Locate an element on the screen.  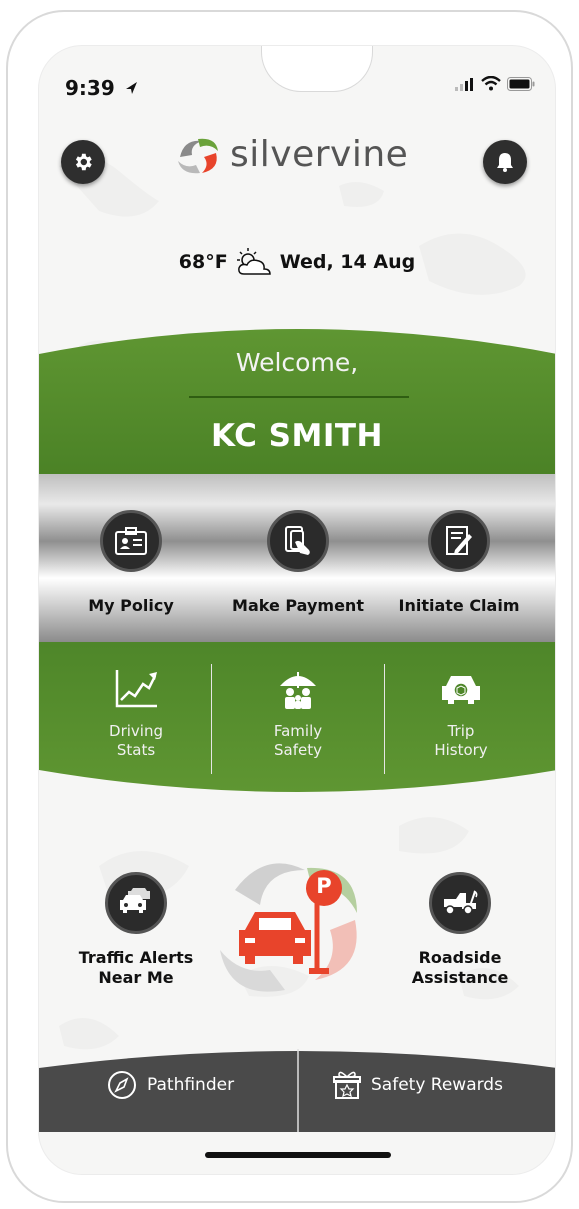
compass-icon is located at coordinates (122, 1085).